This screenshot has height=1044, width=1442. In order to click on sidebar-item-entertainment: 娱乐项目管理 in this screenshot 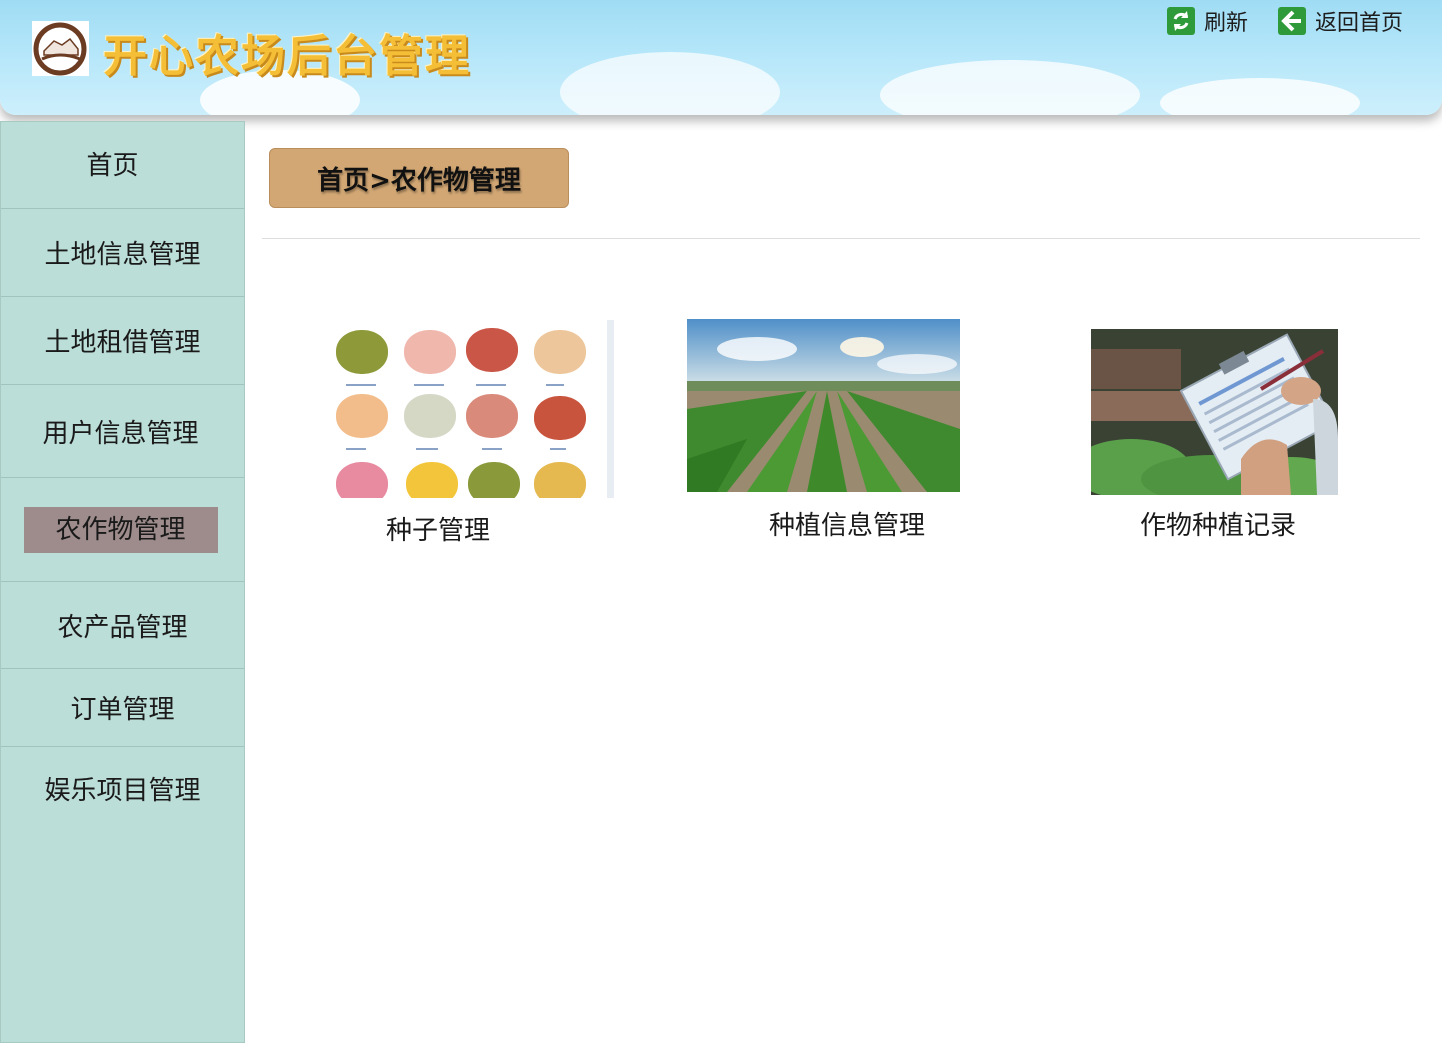, I will do `click(122, 789)`.